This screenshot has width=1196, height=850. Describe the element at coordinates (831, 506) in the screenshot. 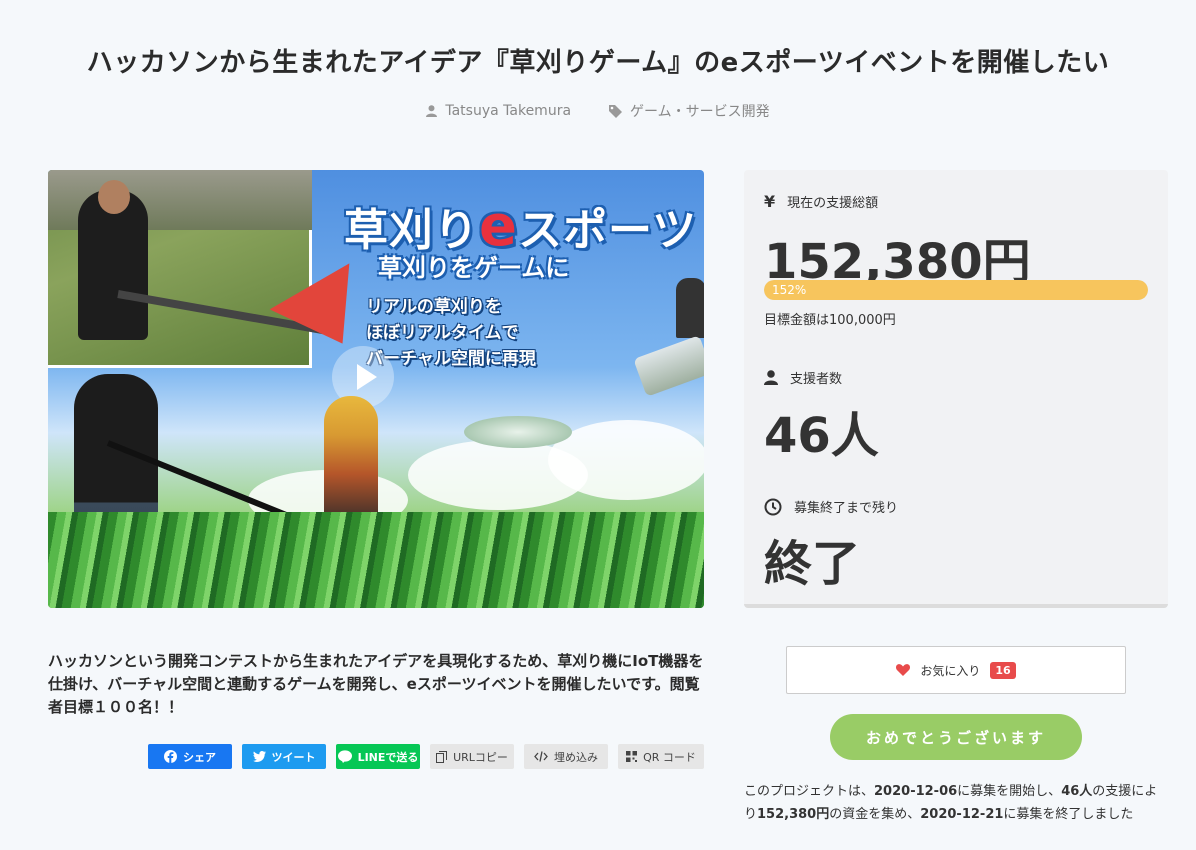

I see `remaining-label: 募集終了まで残り` at that location.